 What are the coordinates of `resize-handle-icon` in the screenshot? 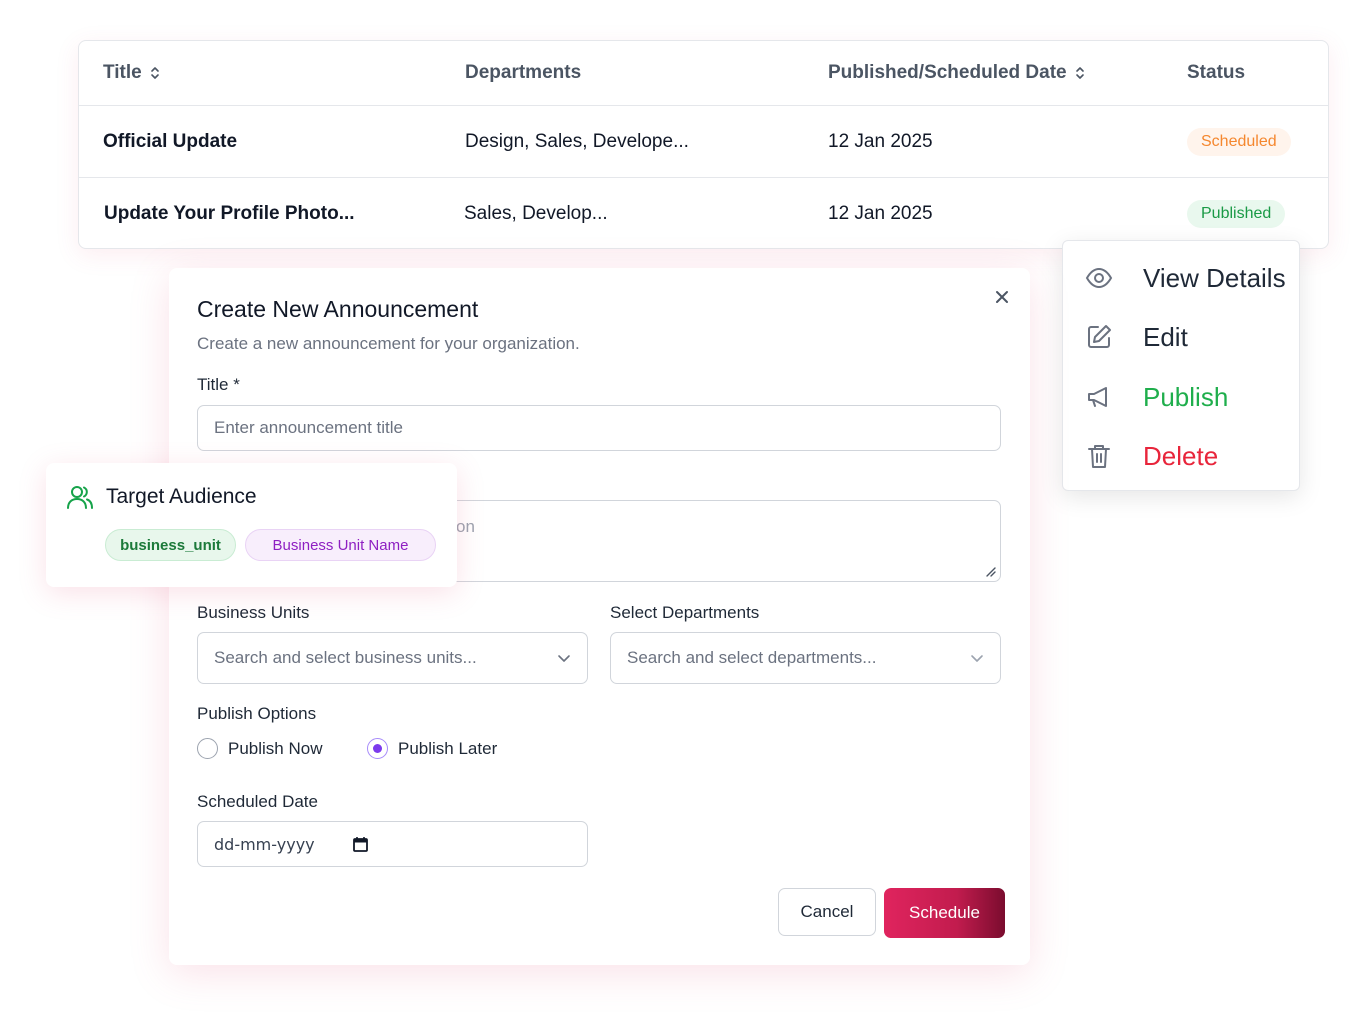 It's located at (990, 571).